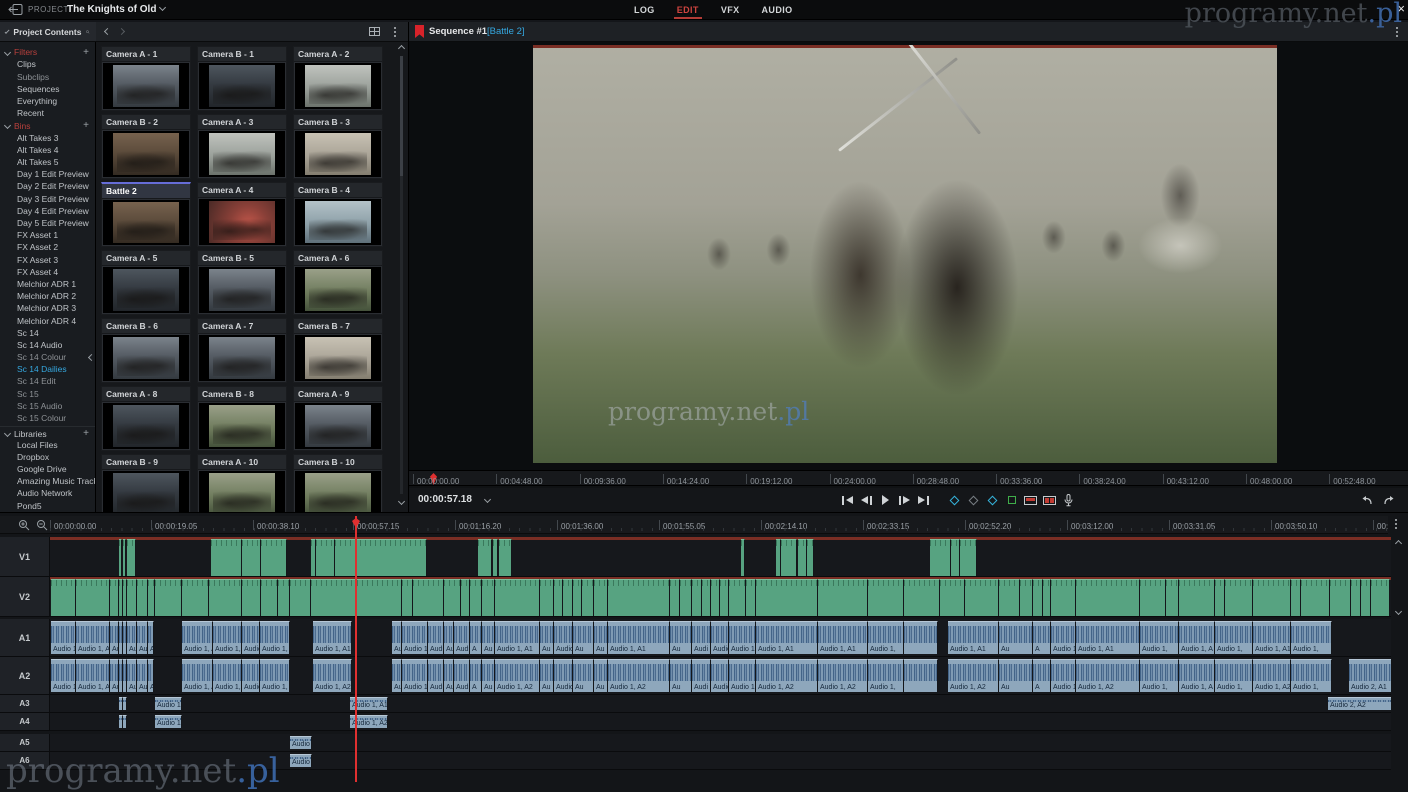 Image resolution: width=1408 pixels, height=792 pixels. What do you see at coordinates (47, 199) in the screenshot?
I see `sidebar-item-day-3-edit-preview: Day 3 Edit Preview` at bounding box center [47, 199].